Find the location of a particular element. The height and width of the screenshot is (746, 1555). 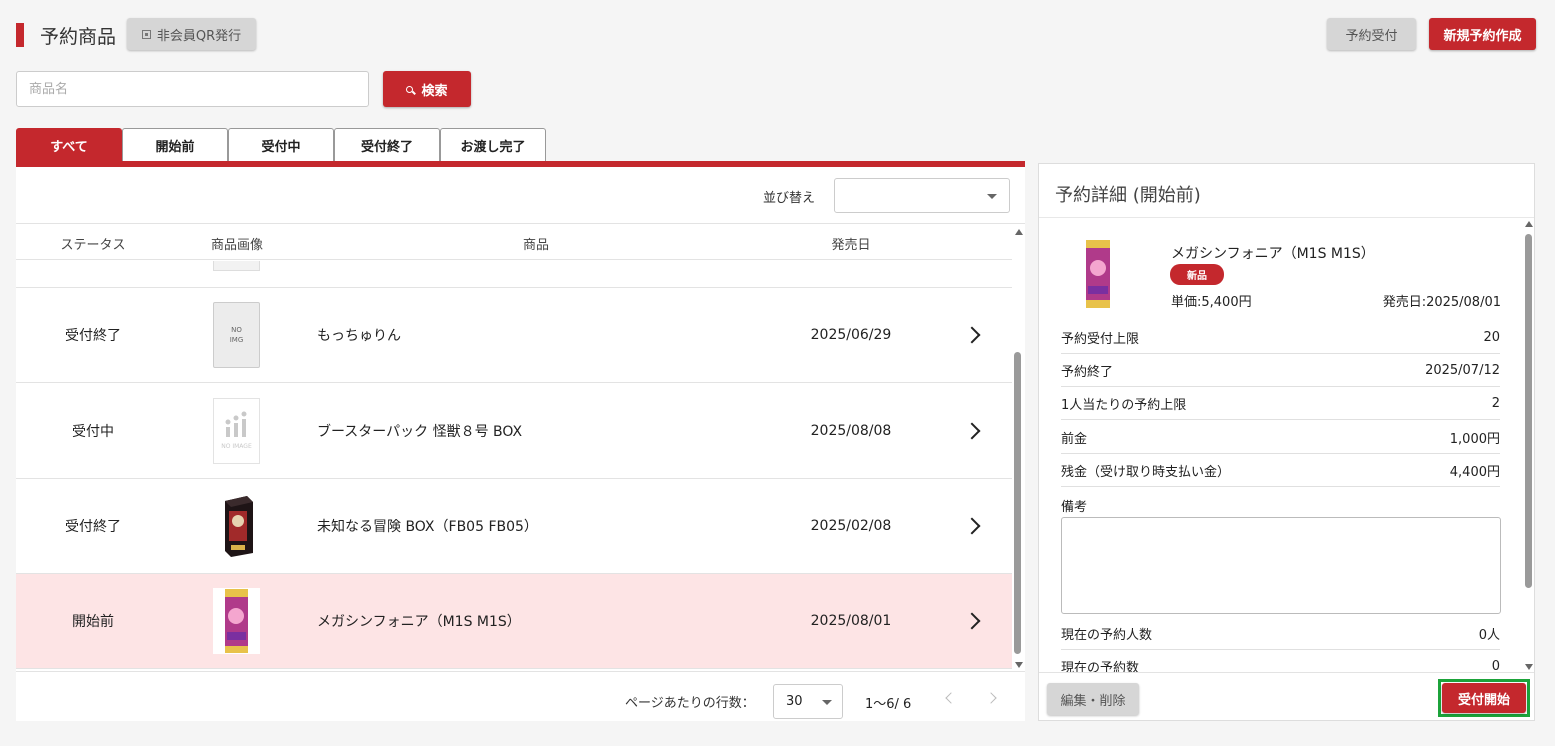

list-scrollbar-thumb is located at coordinates (1017, 503).